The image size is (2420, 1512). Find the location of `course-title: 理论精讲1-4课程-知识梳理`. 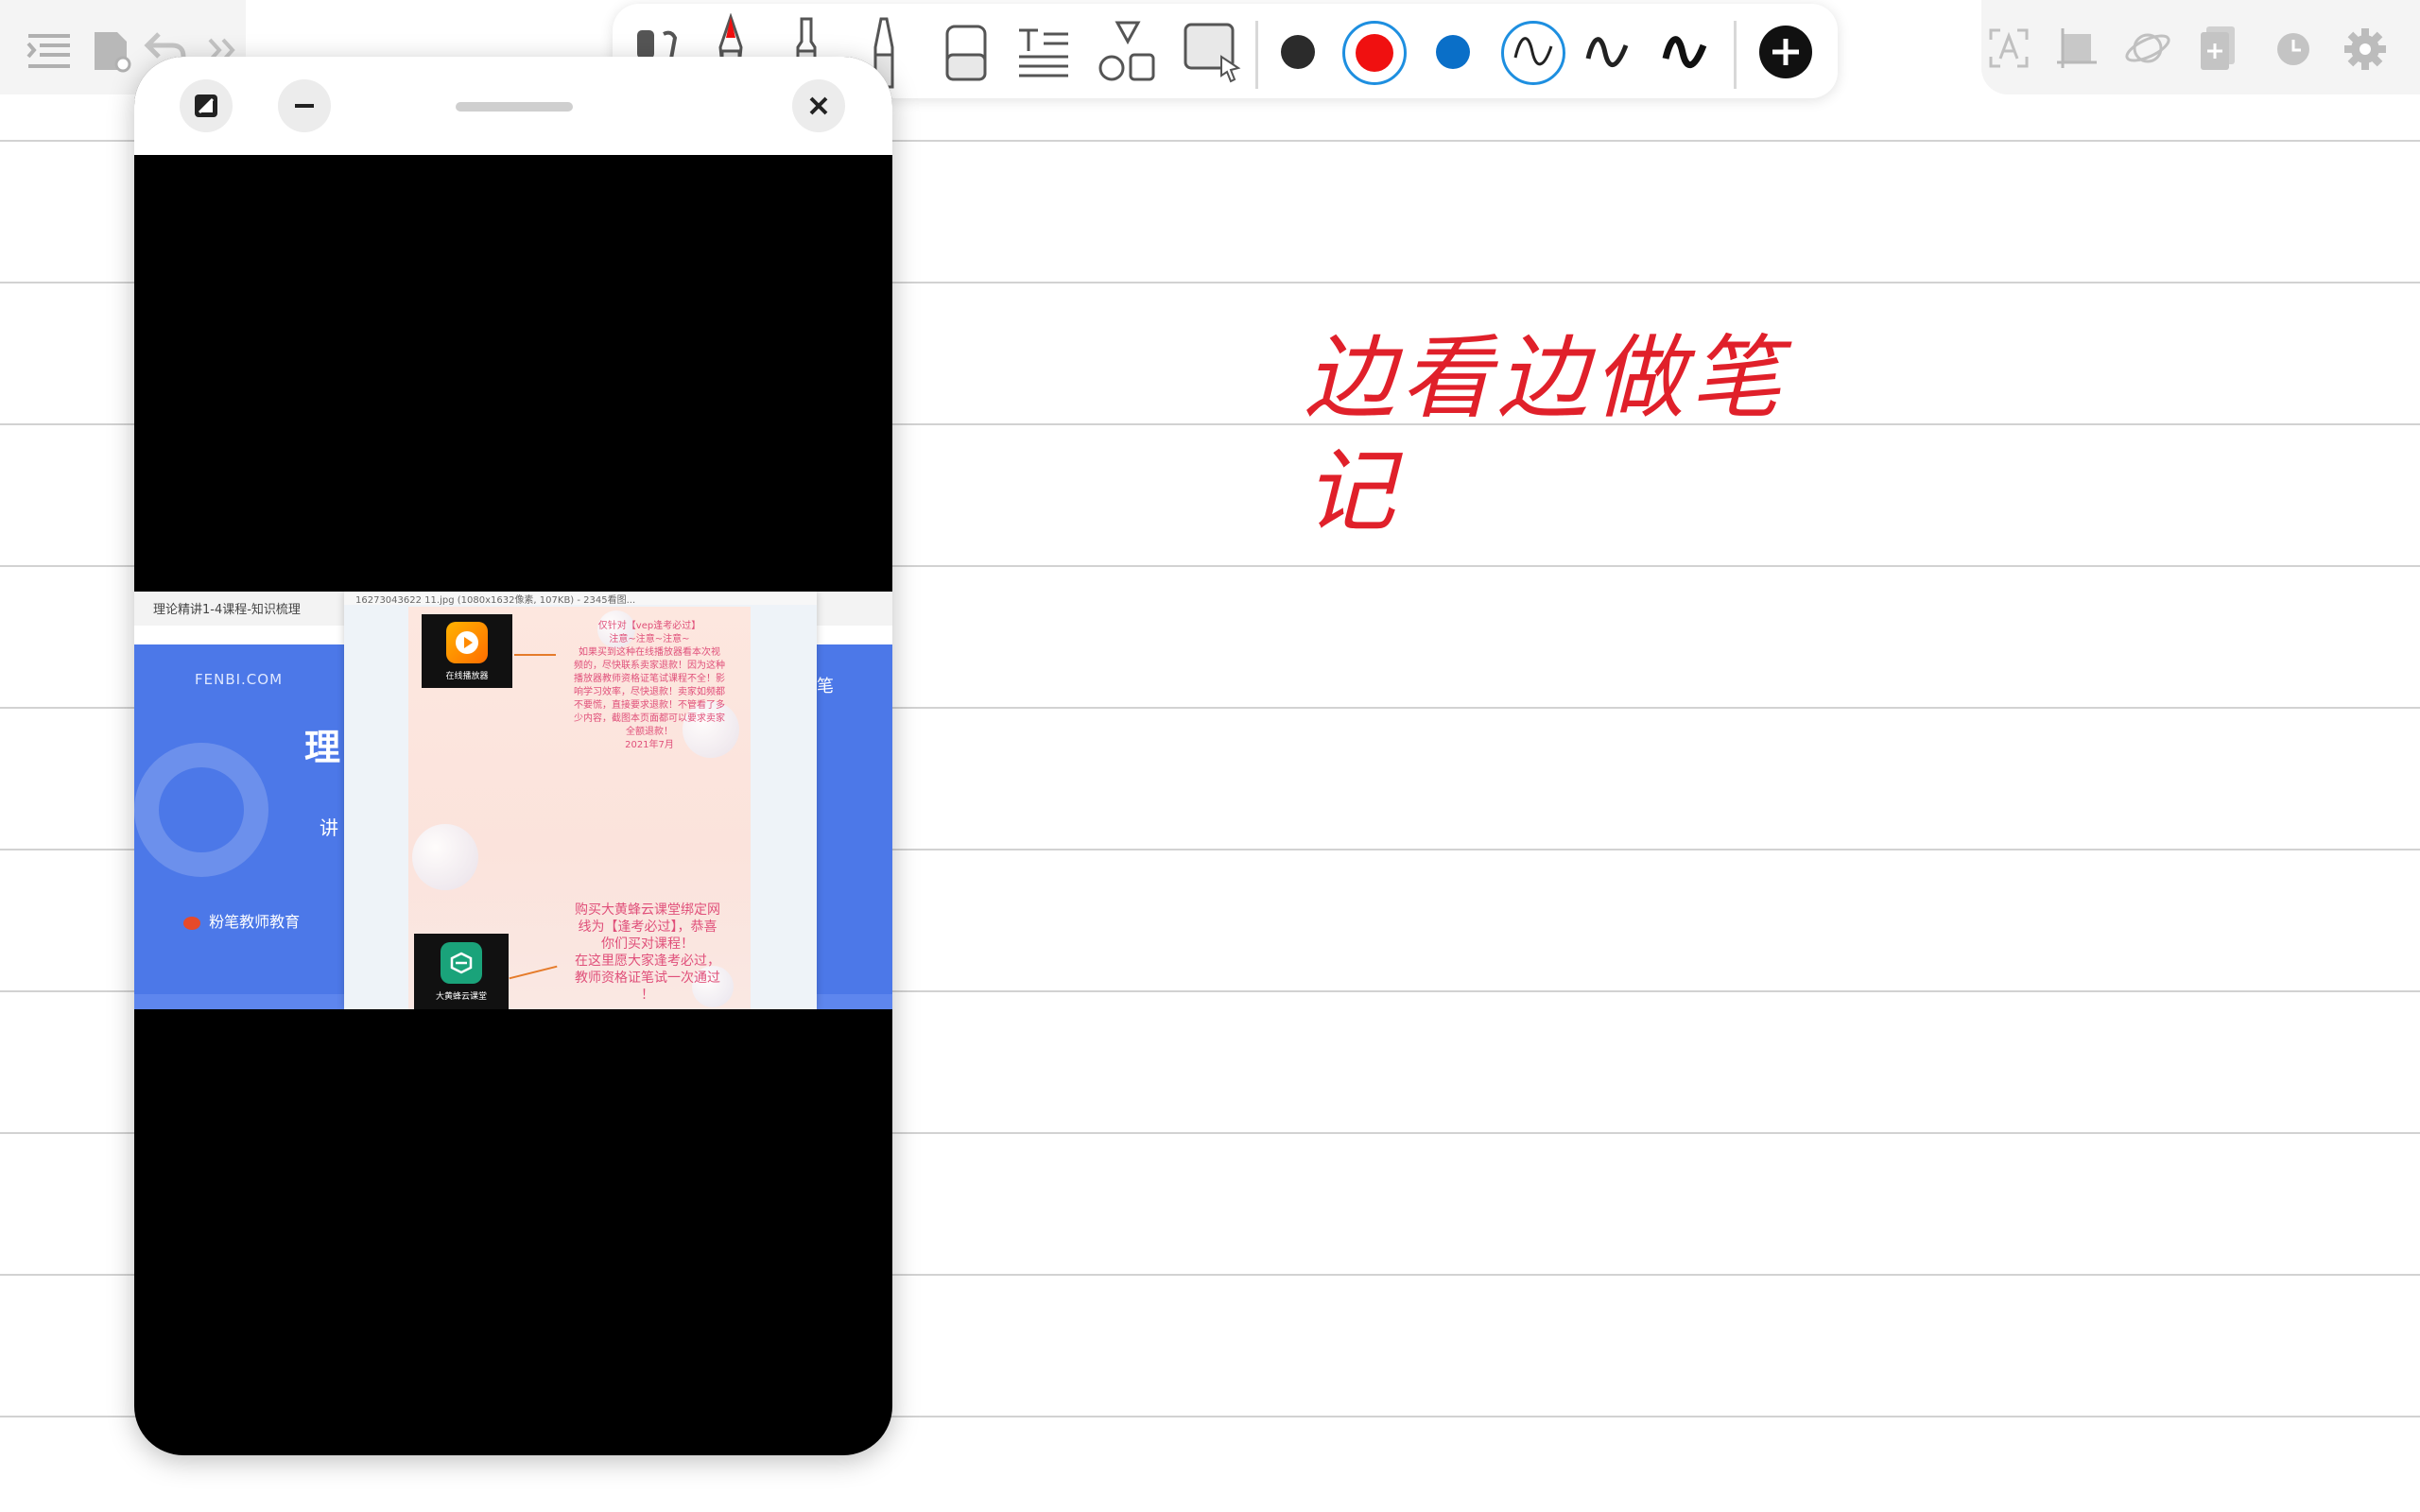

course-title: 理论精讲1-4课程-知识梳理 is located at coordinates (227, 610).